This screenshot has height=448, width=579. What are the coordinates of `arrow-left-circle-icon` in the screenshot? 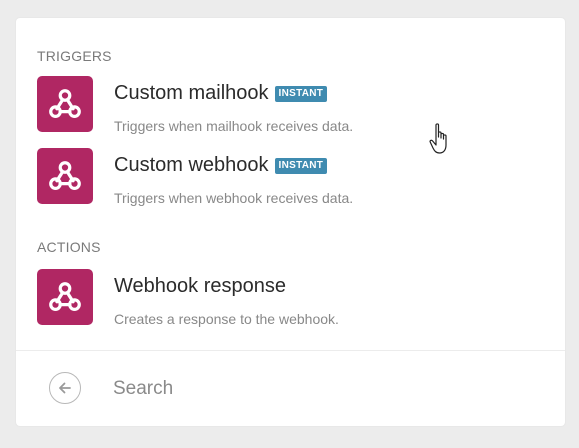 It's located at (65, 388).